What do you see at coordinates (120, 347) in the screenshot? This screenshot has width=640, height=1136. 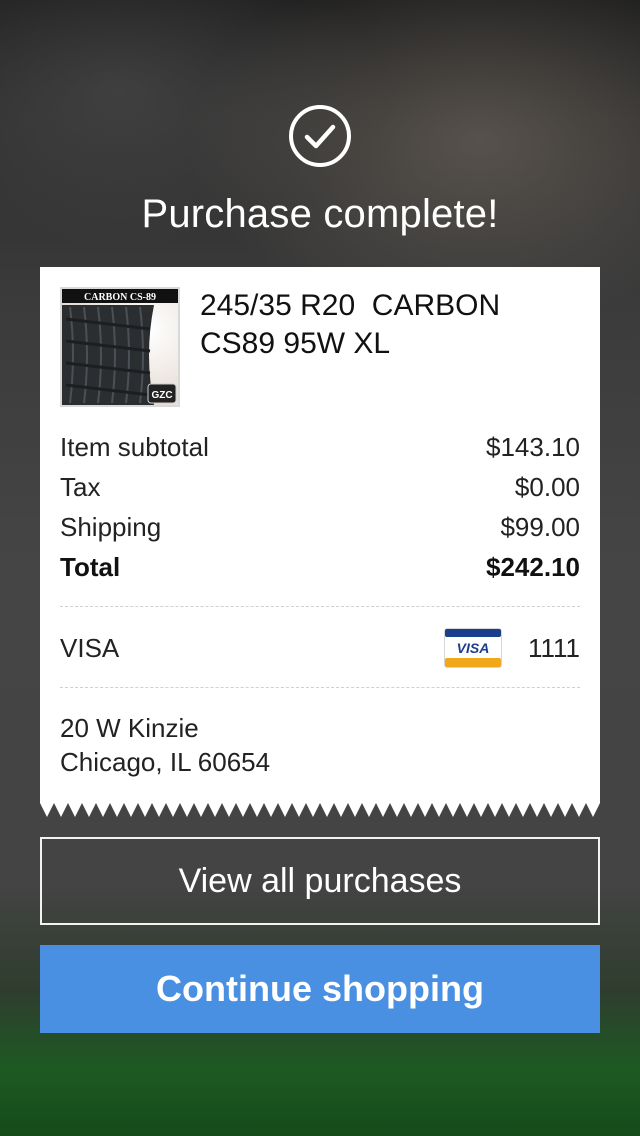 I see `product-image: CARBON CS-89 GZC` at bounding box center [120, 347].